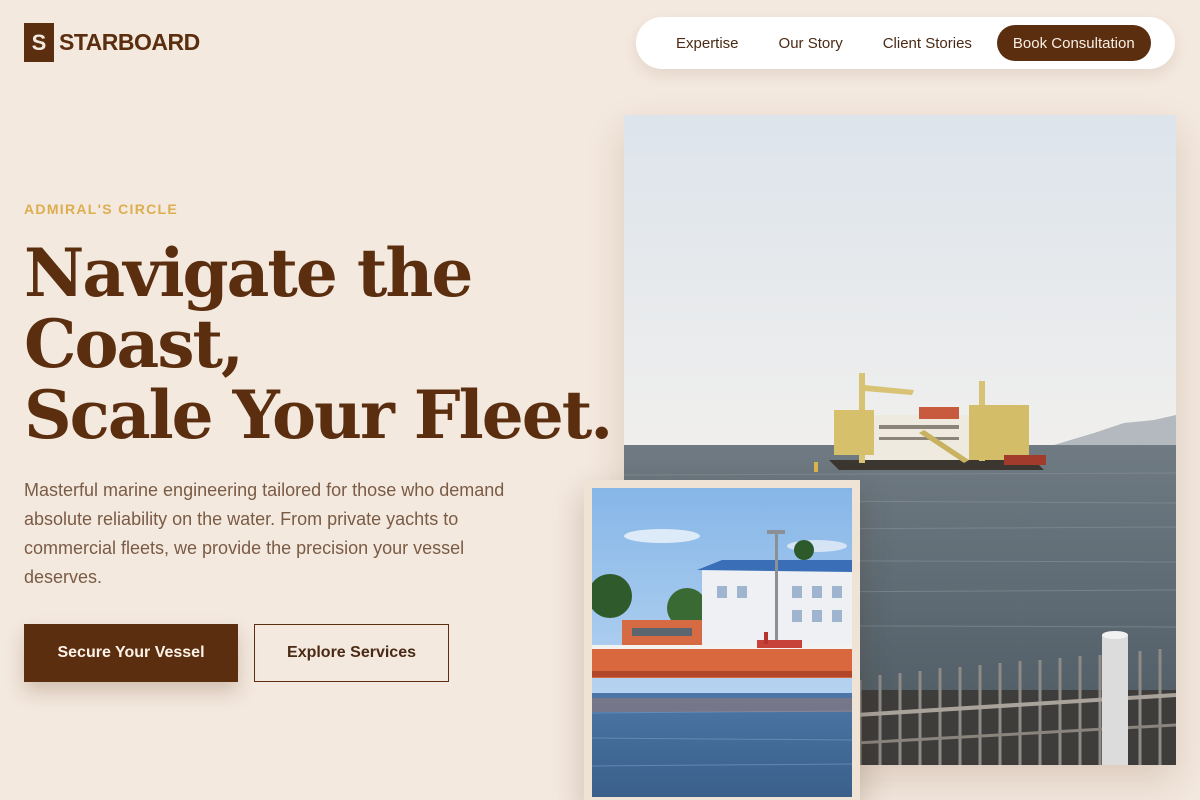 This screenshot has width=1200, height=800. I want to click on explore-services-button: Explore Services, so click(351, 653).